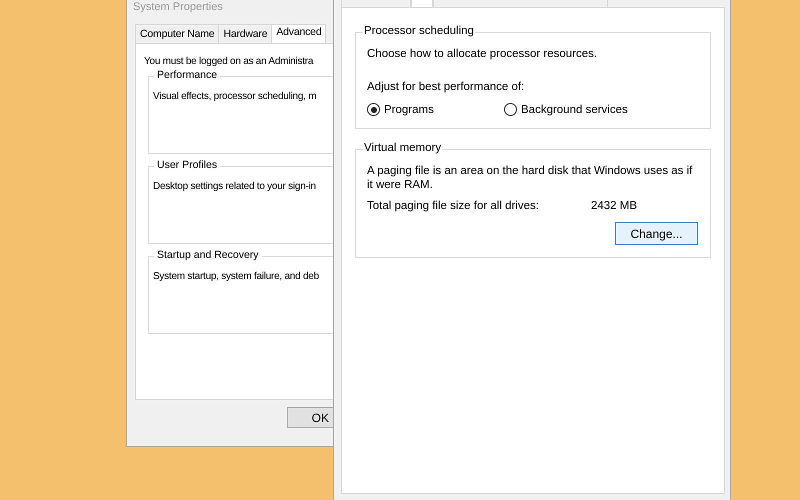  I want to click on adjust-label: Adjust for best performance of:, so click(446, 87).